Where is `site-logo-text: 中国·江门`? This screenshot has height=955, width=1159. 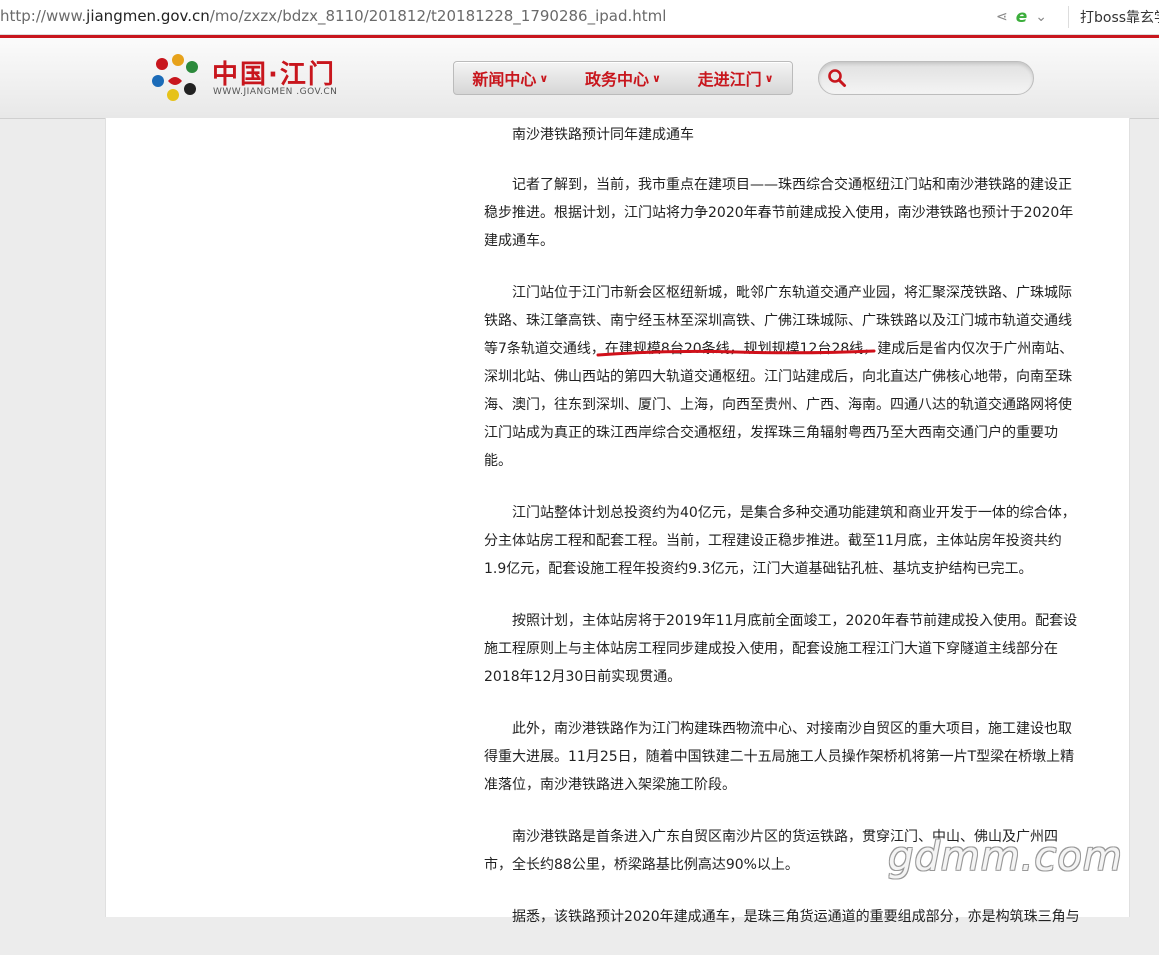
site-logo-text: 中国·江门 is located at coordinates (274, 72).